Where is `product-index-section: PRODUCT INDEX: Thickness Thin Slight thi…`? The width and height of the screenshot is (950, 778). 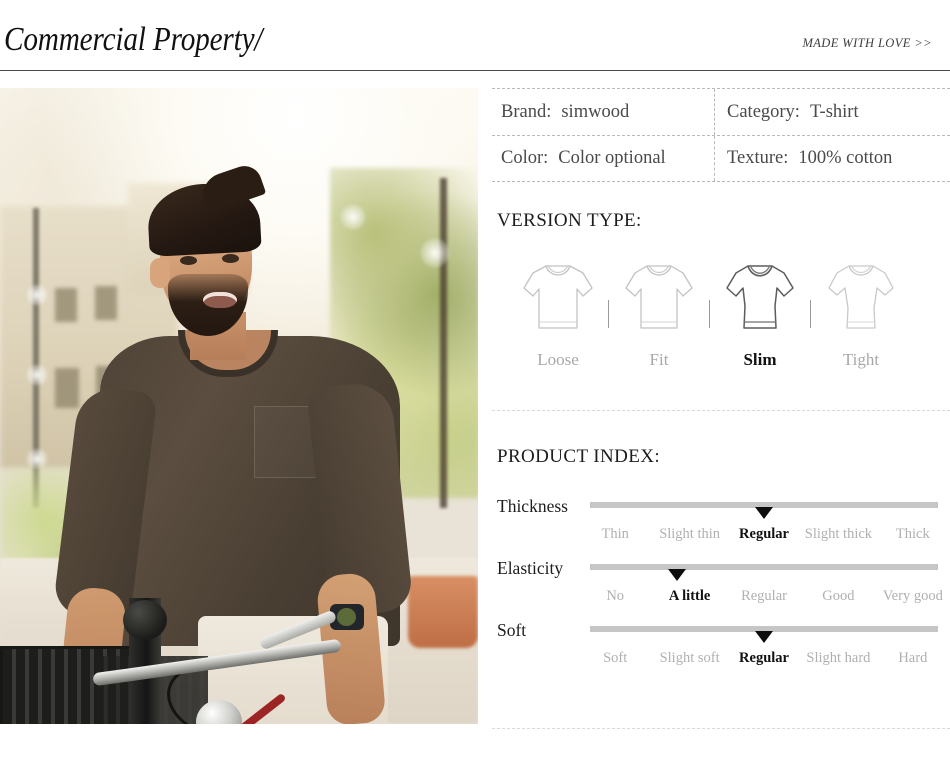 product-index-section: PRODUCT INDEX: Thickness Thin Slight thi… is located at coordinates (721, 564).